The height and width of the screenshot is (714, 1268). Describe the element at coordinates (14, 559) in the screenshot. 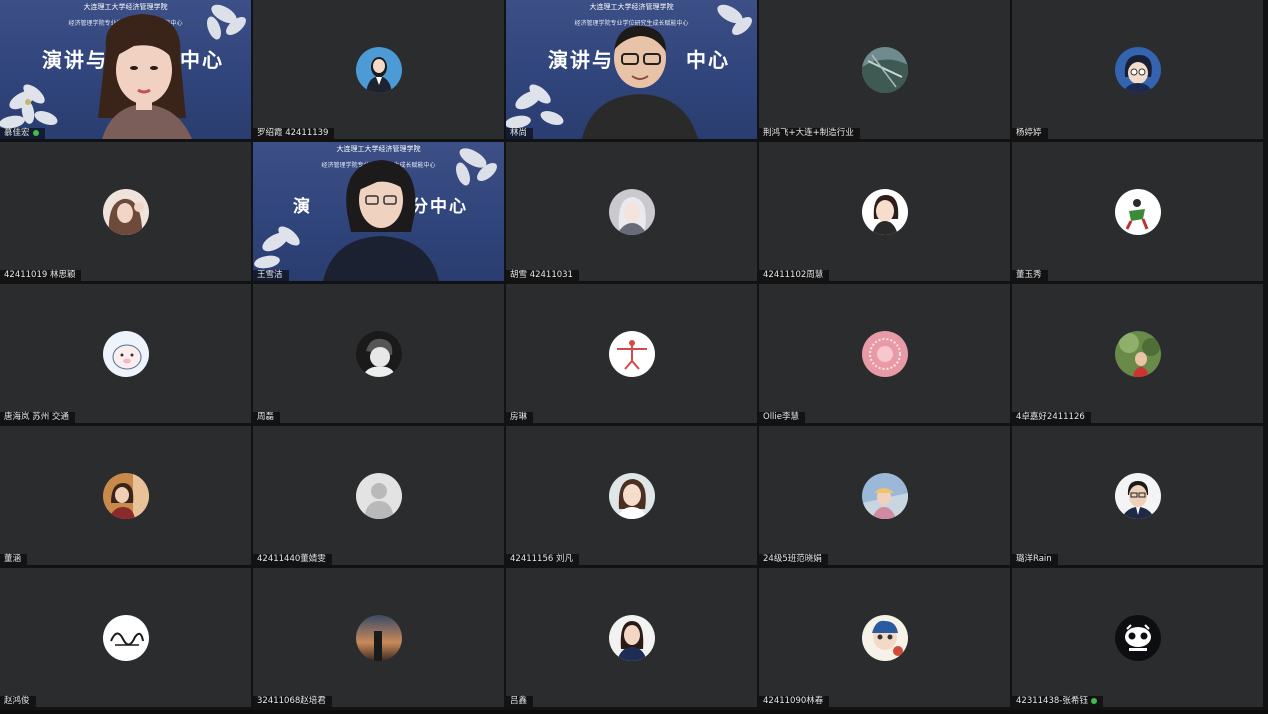

I see `participant-name: 董涵` at that location.